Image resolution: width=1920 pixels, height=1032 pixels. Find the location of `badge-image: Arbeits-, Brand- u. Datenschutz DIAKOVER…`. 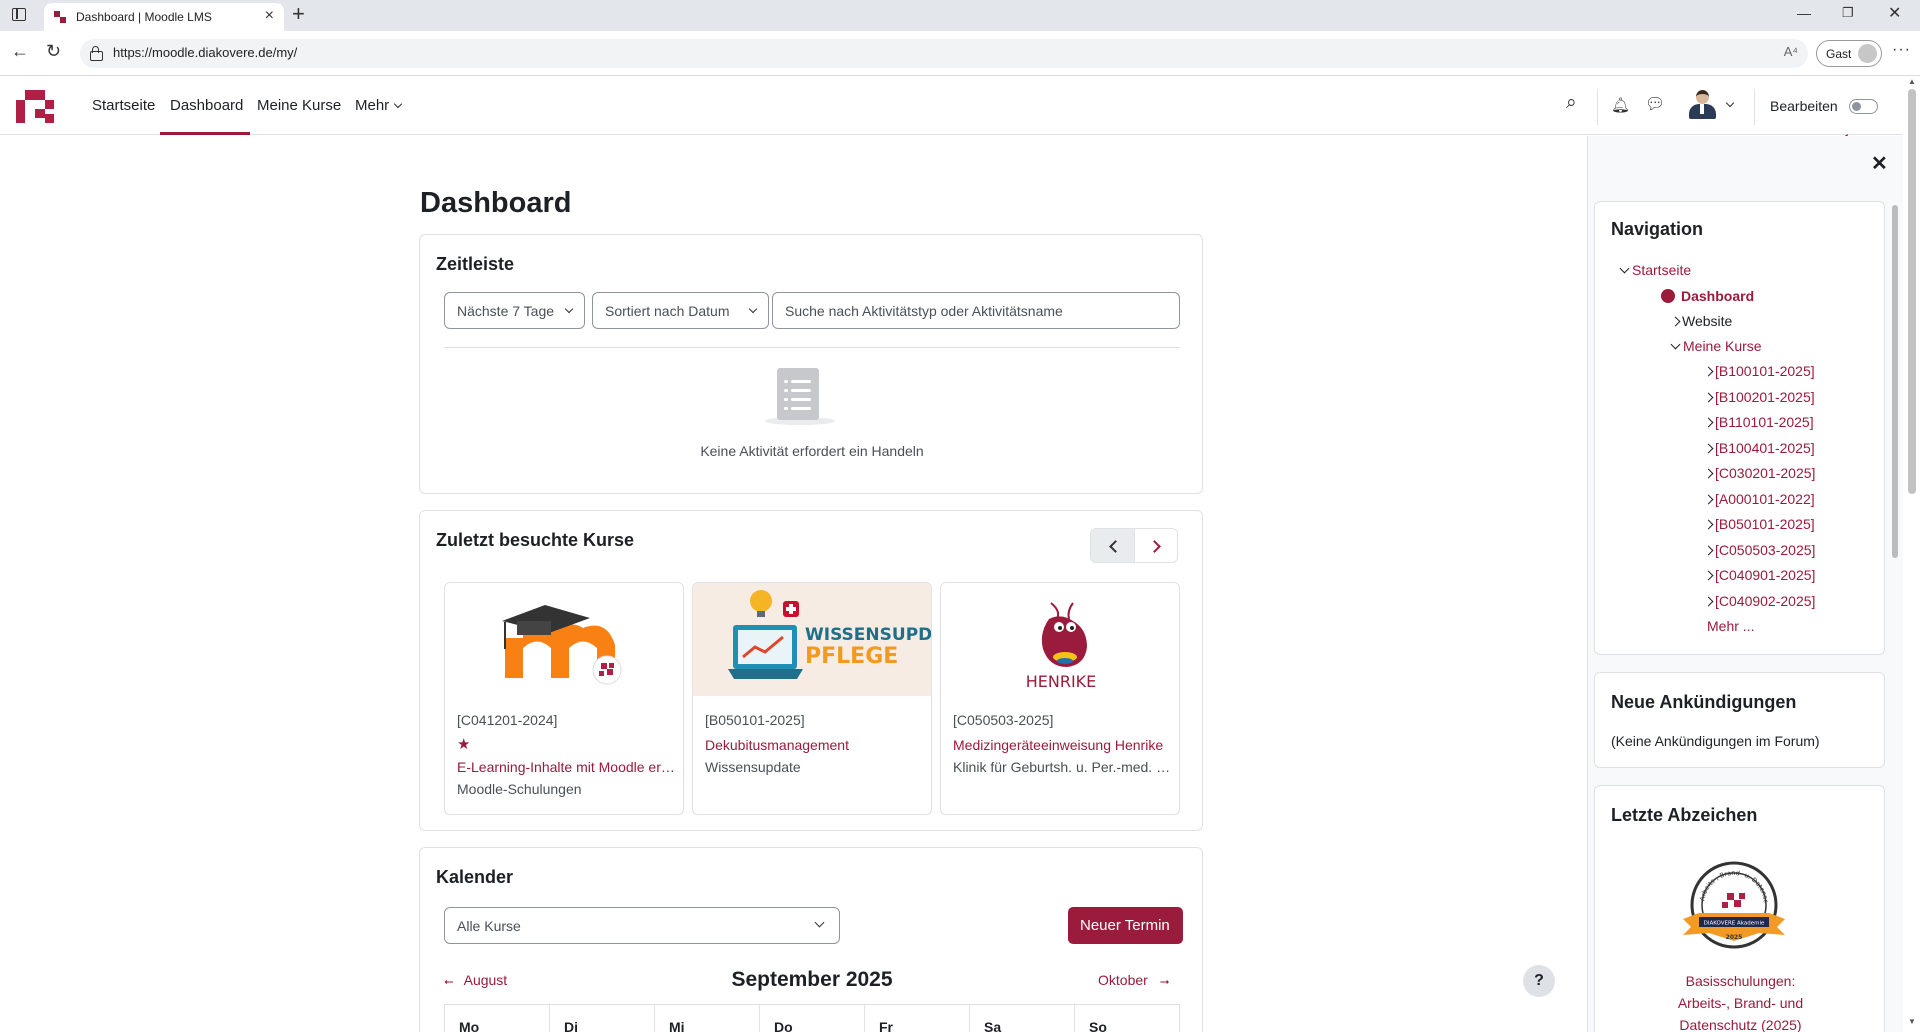

badge-image: Arbeits-, Brand- u. Datenschutz DIAKOVER… is located at coordinates (1734, 911).